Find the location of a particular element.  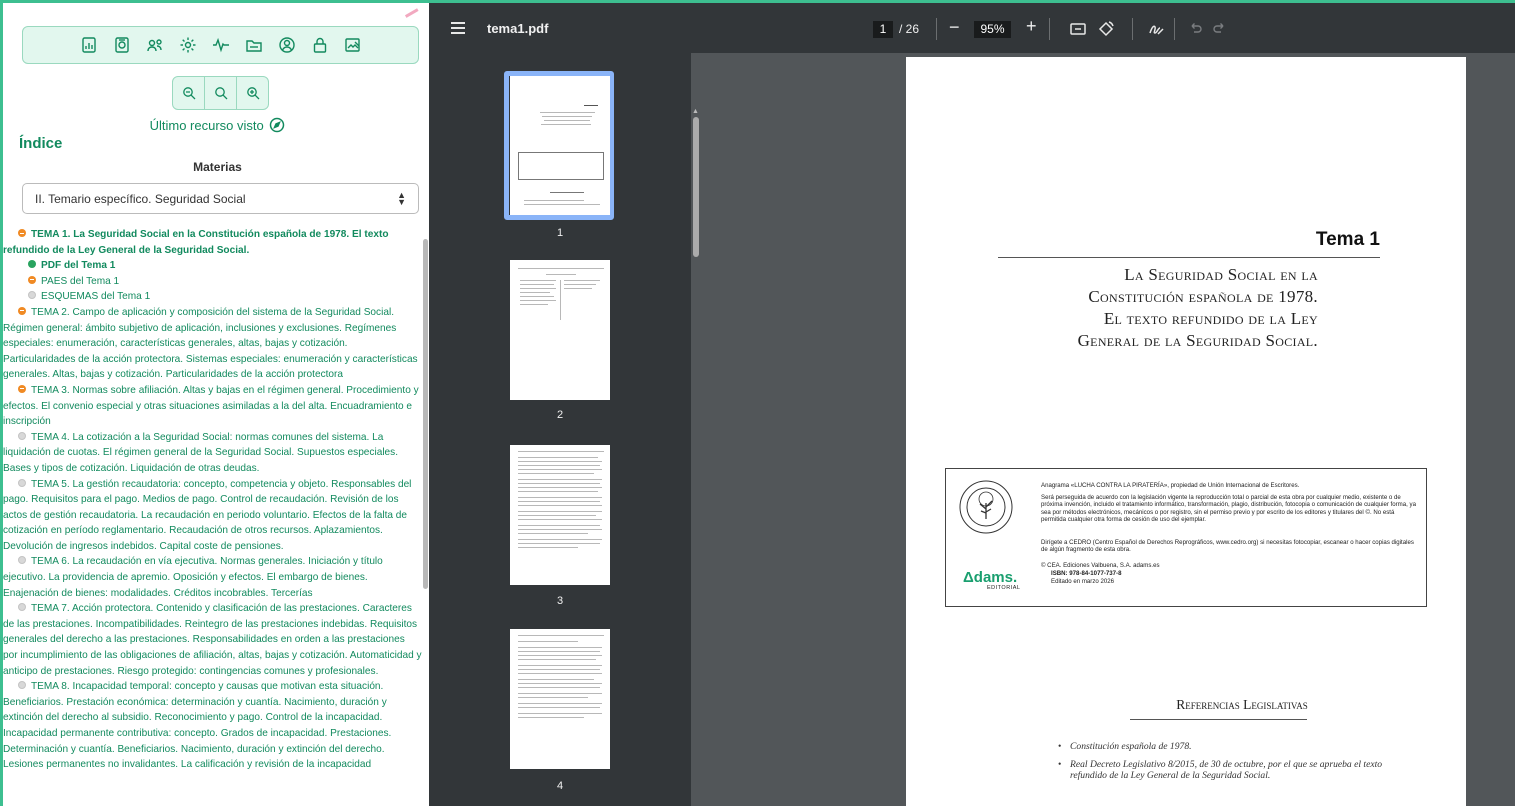

status-green-icon is located at coordinates (32, 264).